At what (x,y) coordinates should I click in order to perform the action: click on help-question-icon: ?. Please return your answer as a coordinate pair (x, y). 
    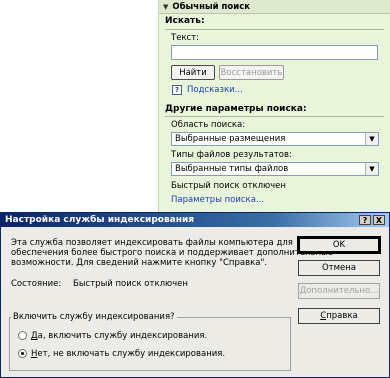
    Looking at the image, I should click on (177, 90).